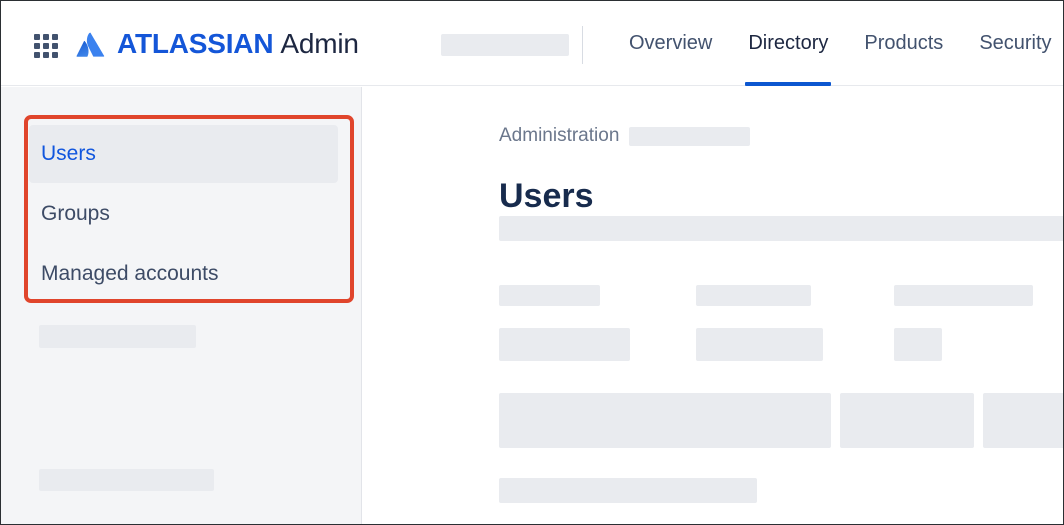  I want to click on sidebar-item-label: Users, so click(68, 153).